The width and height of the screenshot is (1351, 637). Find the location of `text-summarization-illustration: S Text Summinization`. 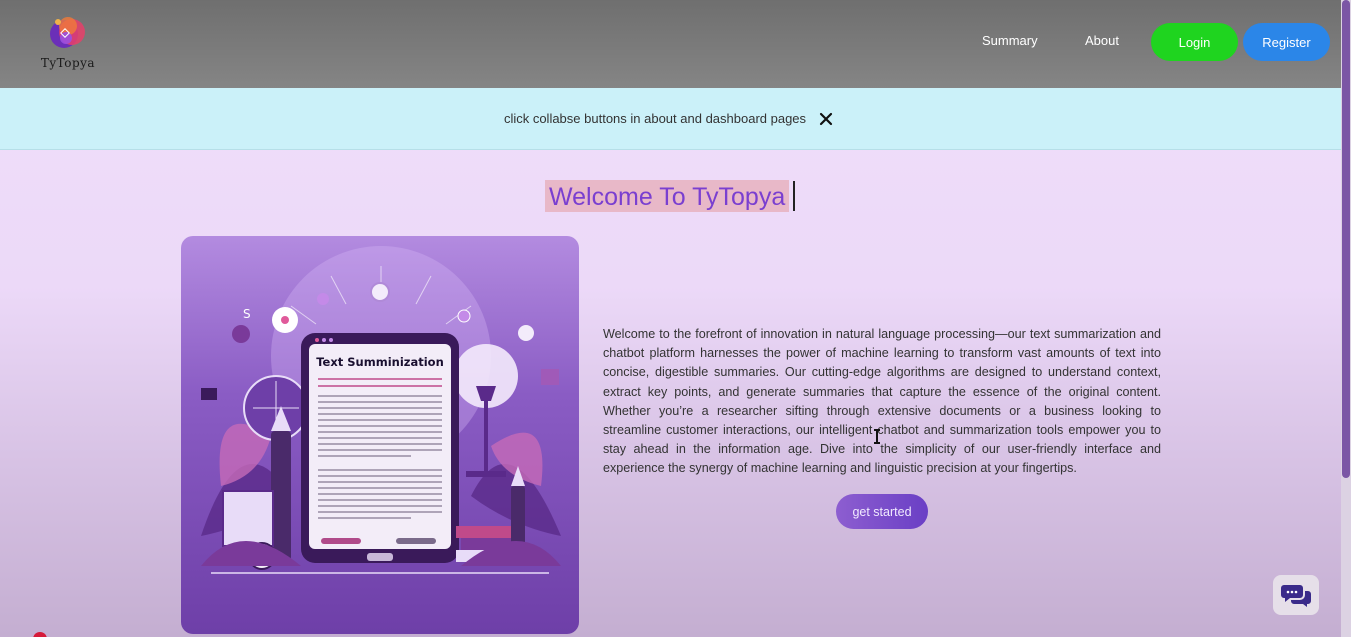

text-summarization-illustration: S Text Summinization is located at coordinates (381, 410).